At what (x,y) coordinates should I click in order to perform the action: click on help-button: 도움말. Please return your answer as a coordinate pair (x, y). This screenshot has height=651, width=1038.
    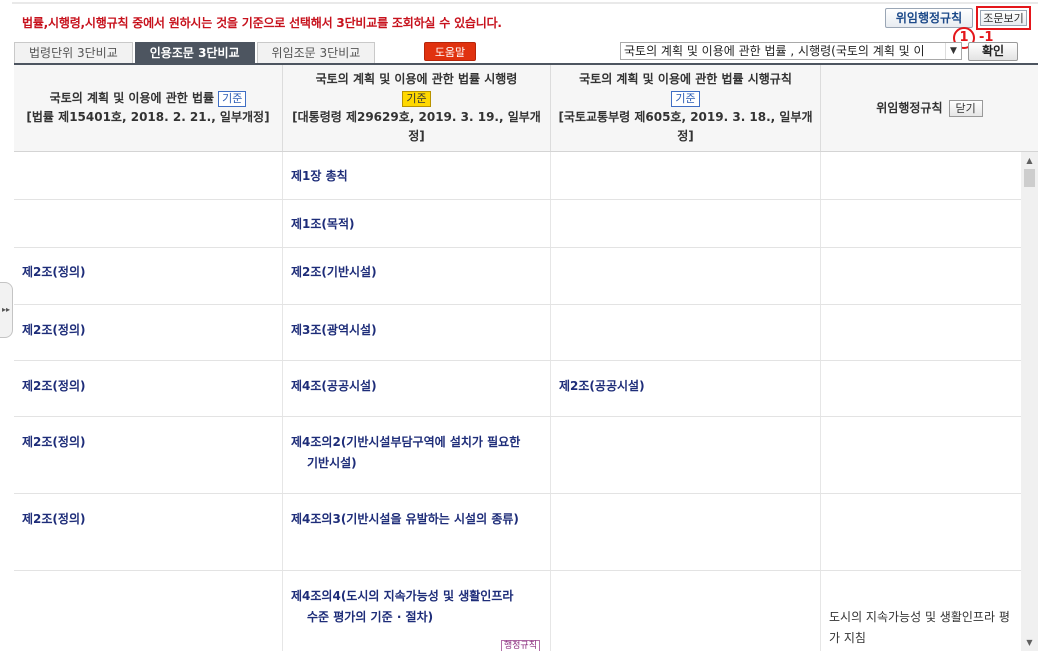
    Looking at the image, I should click on (450, 51).